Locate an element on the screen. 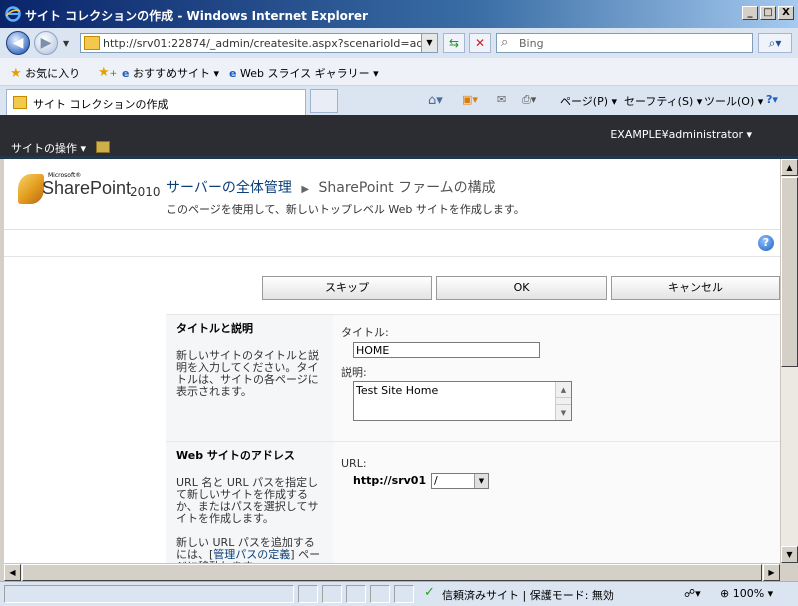 This screenshot has height=606, width=798. sharepoint-logo: Microsoft® SharePoint 2010 is located at coordinates (88, 190).